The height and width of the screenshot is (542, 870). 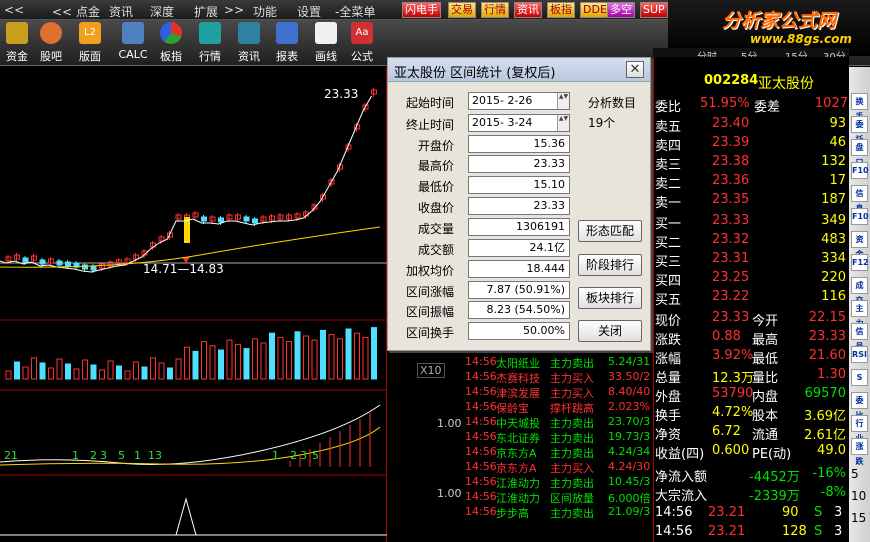 I want to click on tag-shandianshou: 闪电手, so click(x=421, y=10).